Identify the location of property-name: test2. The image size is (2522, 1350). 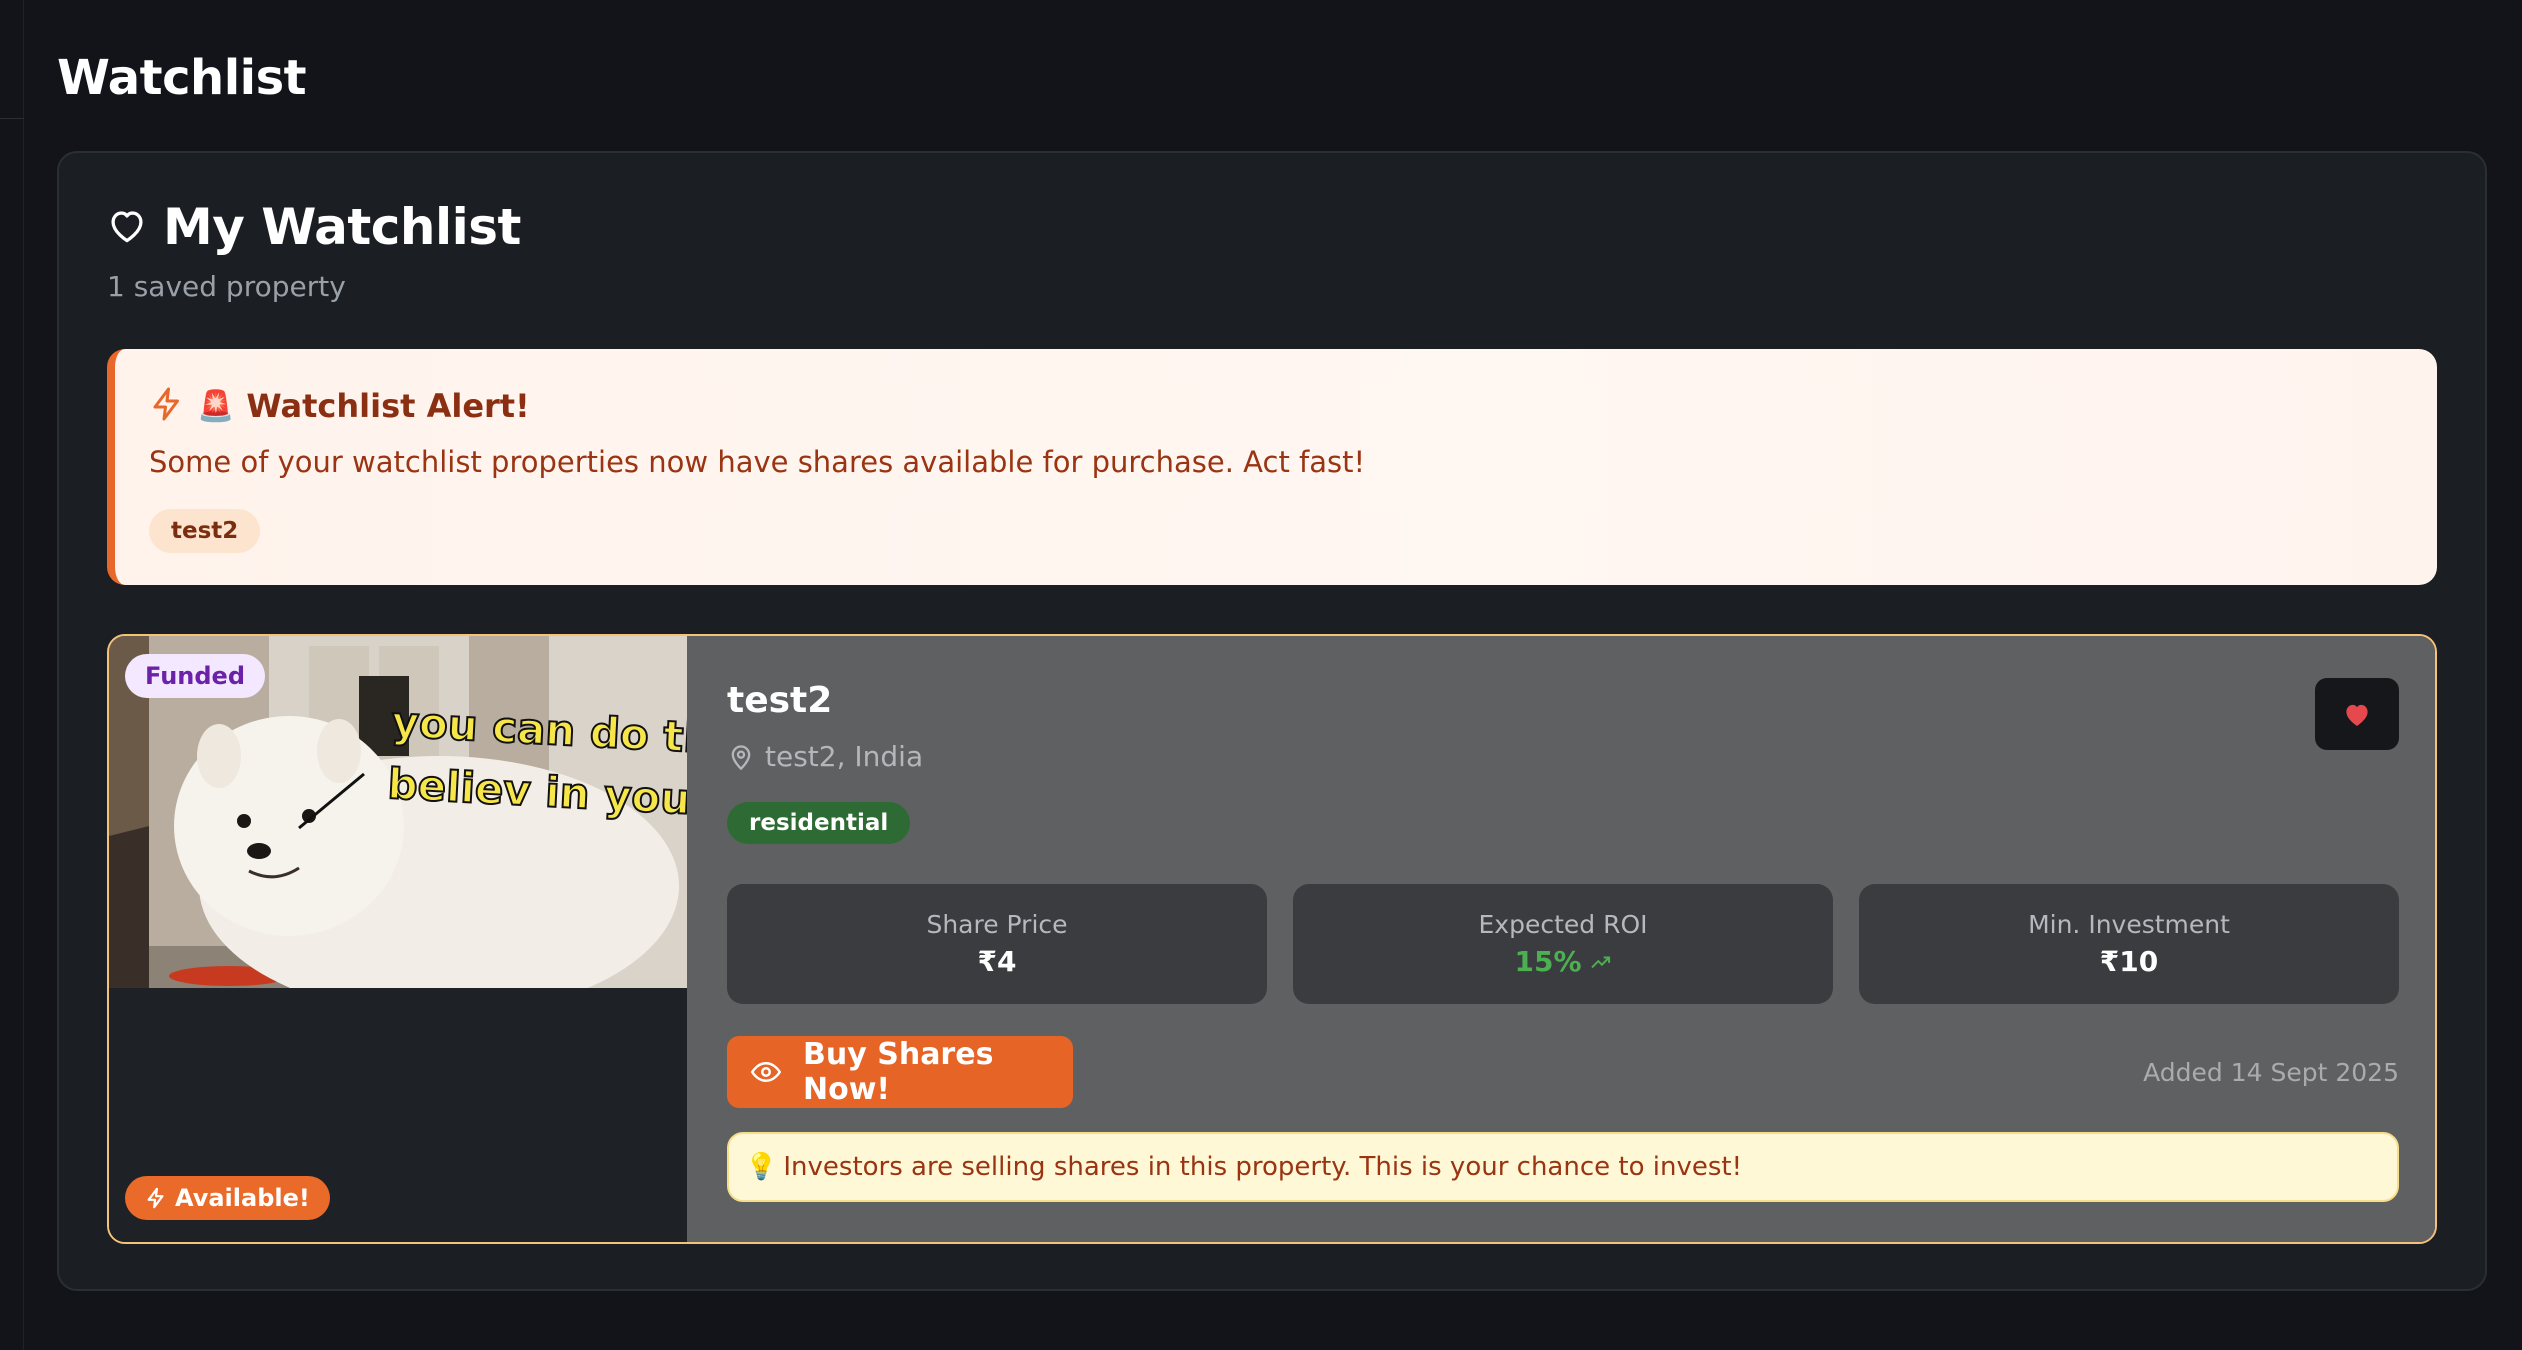
(779, 700).